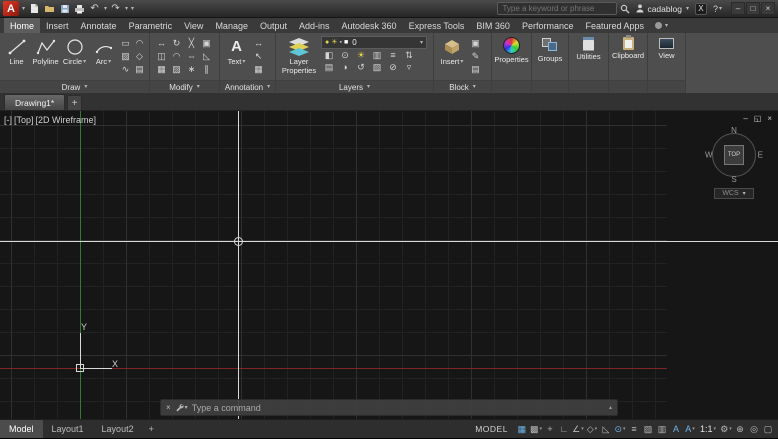 The height and width of the screenshot is (439, 778). I want to click on plot-icon, so click(79, 9).